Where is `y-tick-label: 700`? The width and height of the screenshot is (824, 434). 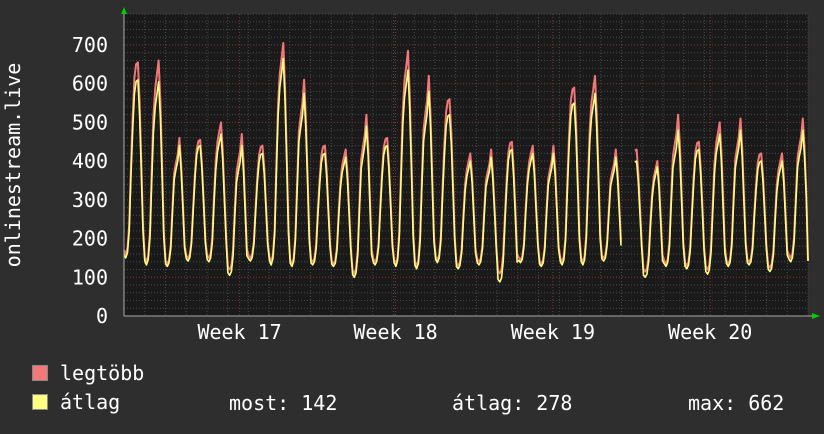
y-tick-label: 700 is located at coordinates (90, 45).